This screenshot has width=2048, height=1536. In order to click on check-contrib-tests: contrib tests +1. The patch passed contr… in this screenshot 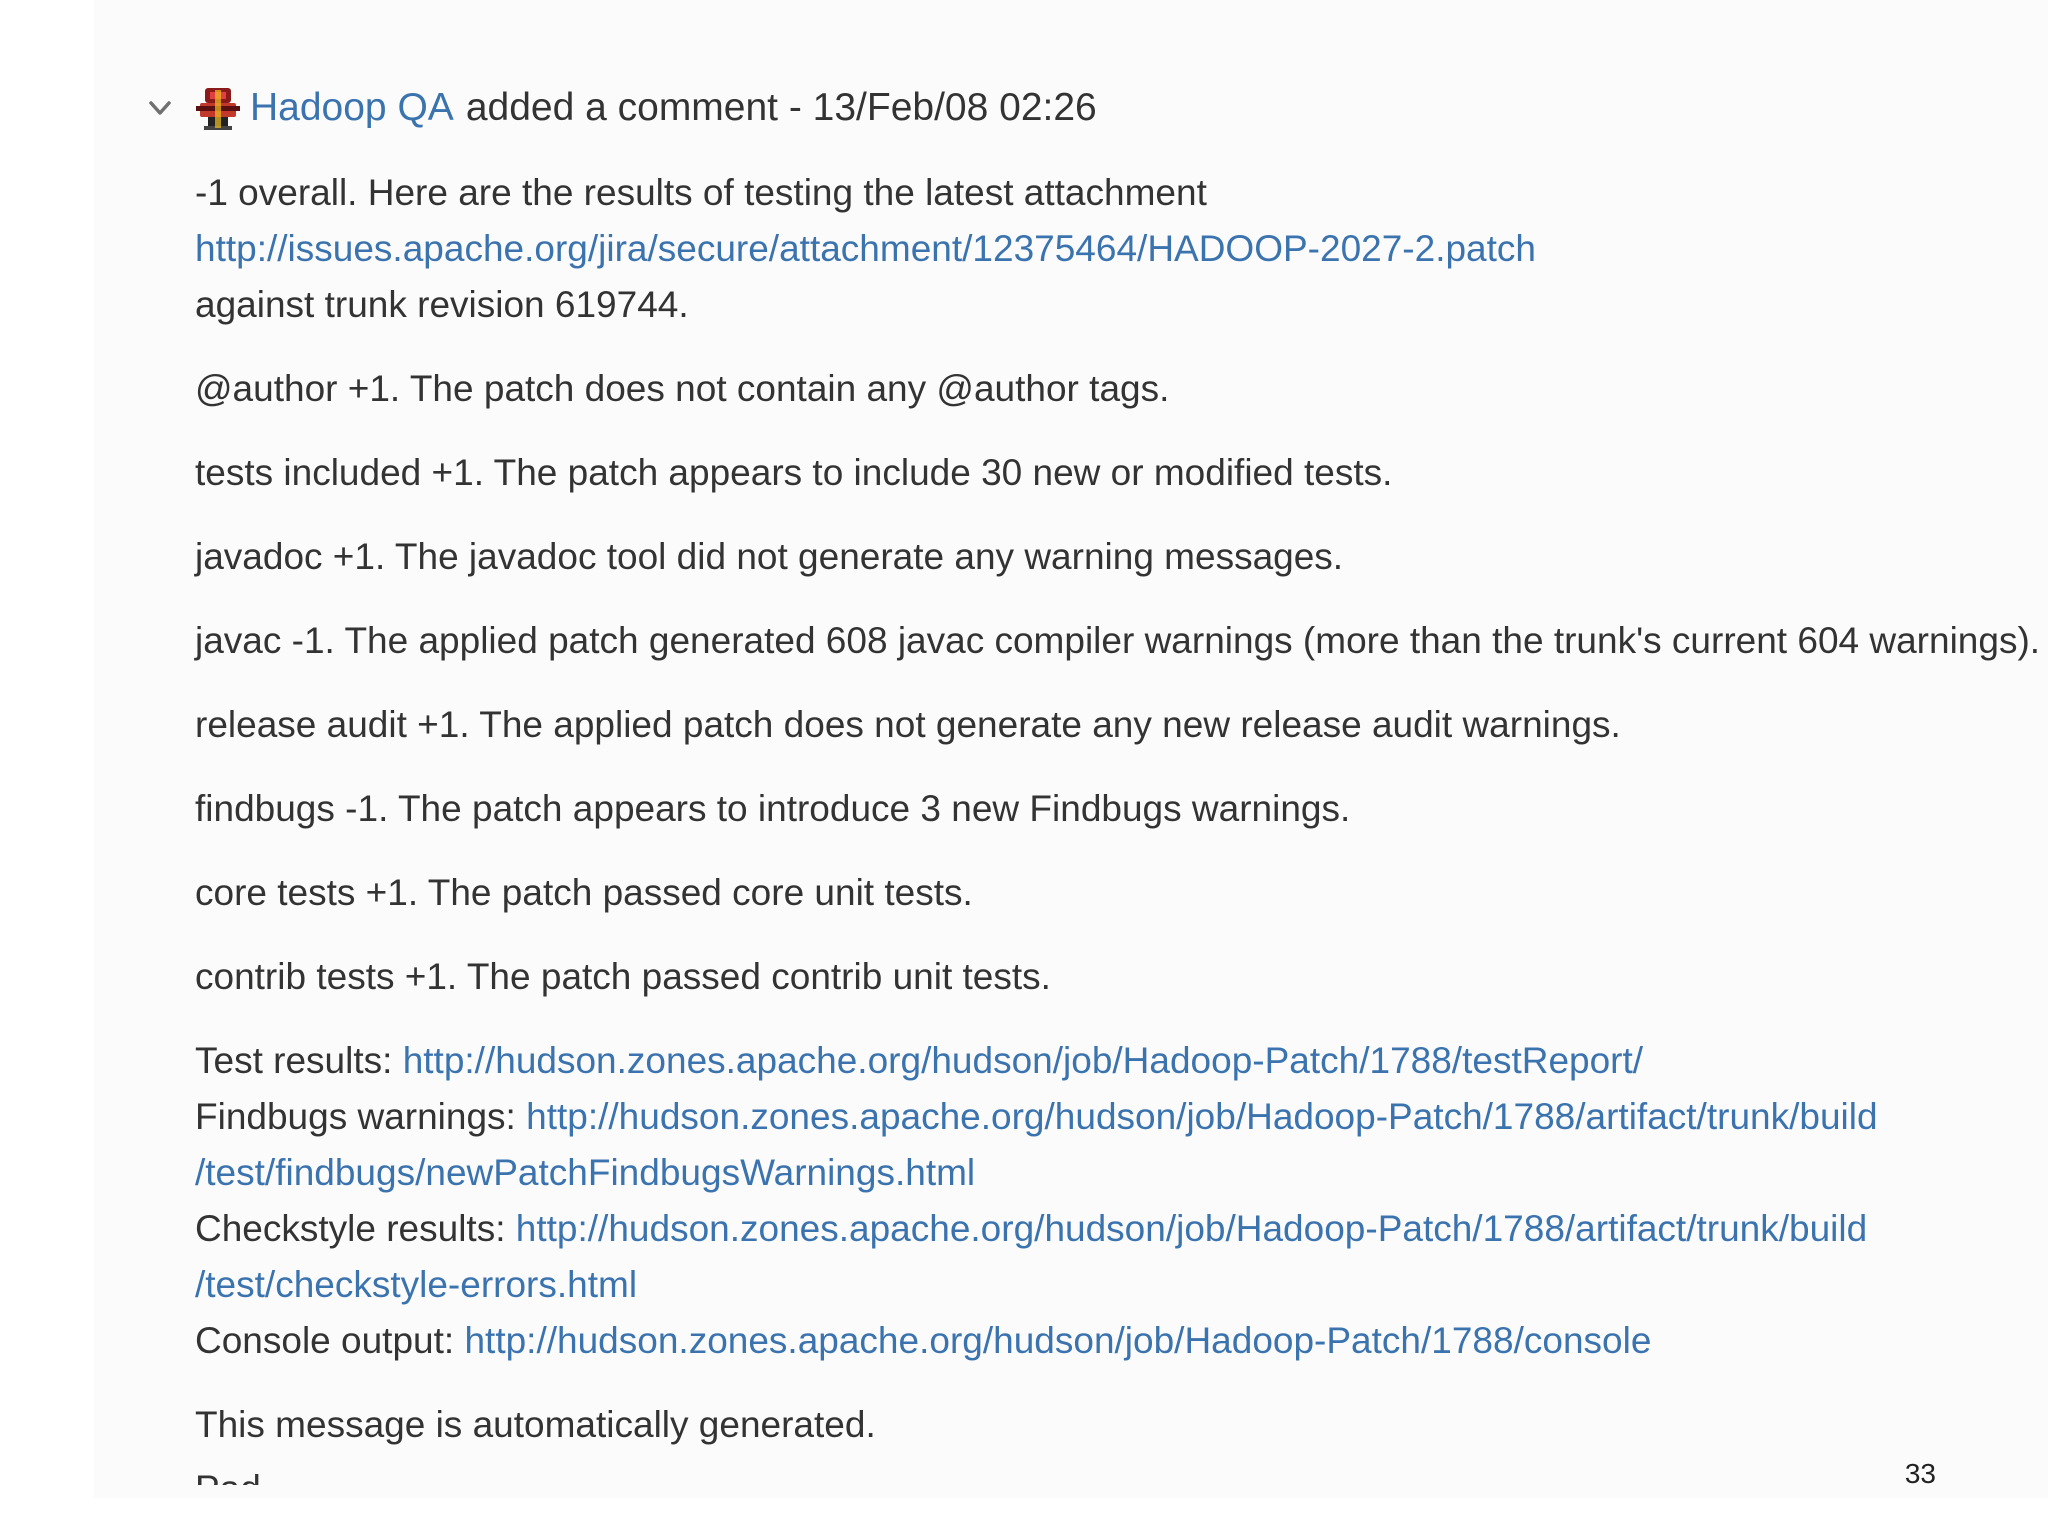, I will do `click(623, 976)`.